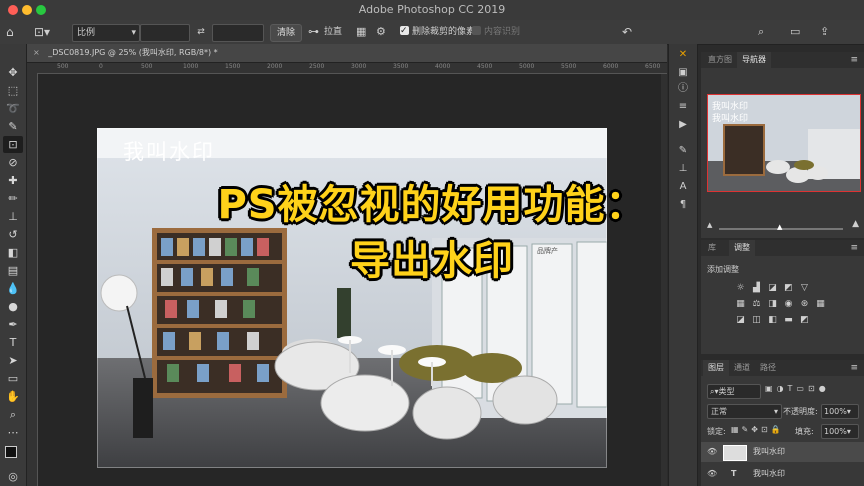 This screenshot has width=864, height=486. I want to click on fill-field: 100%▾, so click(840, 431).